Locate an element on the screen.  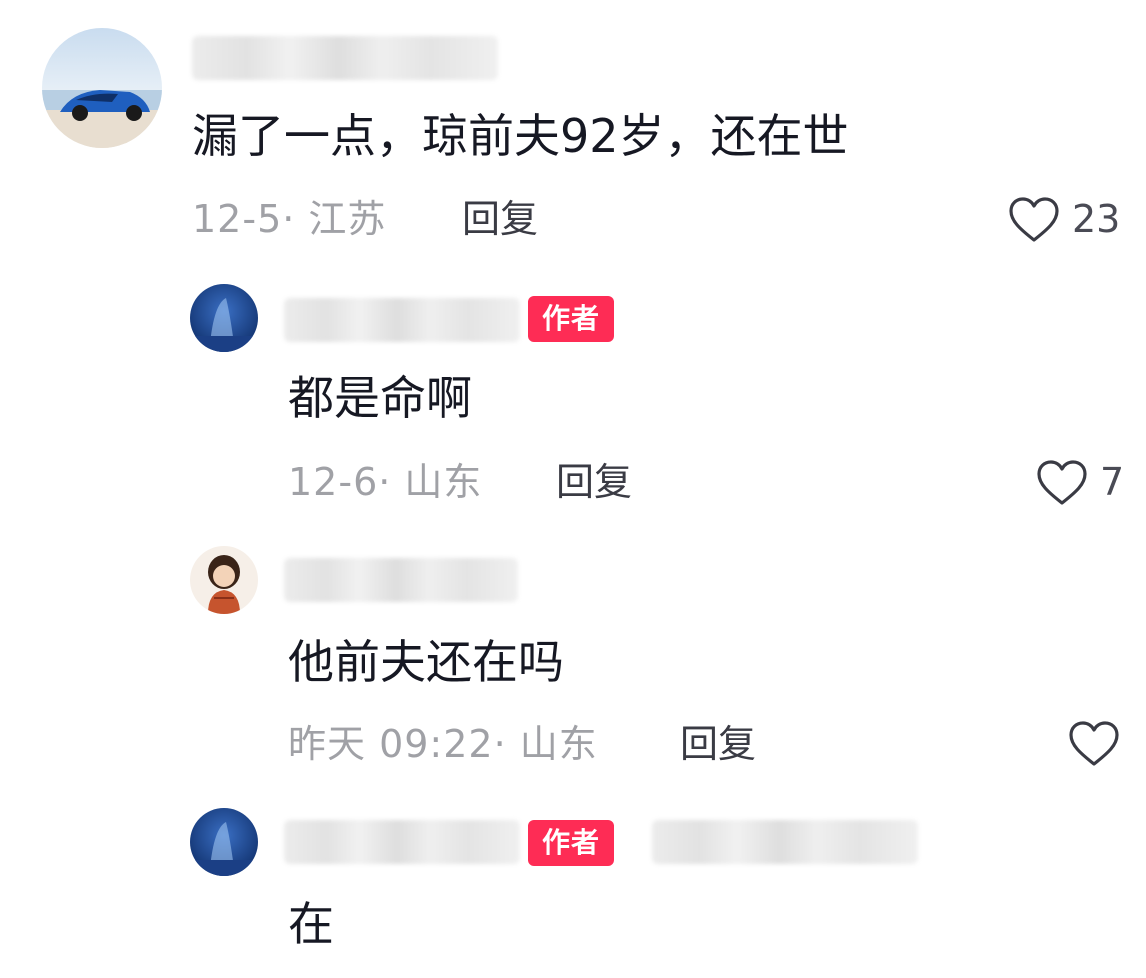
comment-text: 都是命啊 is located at coordinates (380, 398).